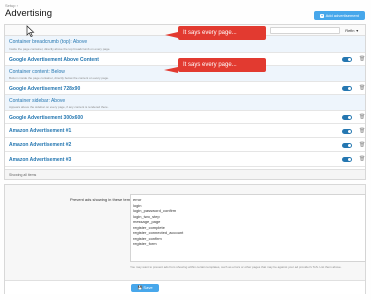 Image resolution: width=371 pixels, height=300 pixels. I want to click on plus-icon: +, so click(322, 15).